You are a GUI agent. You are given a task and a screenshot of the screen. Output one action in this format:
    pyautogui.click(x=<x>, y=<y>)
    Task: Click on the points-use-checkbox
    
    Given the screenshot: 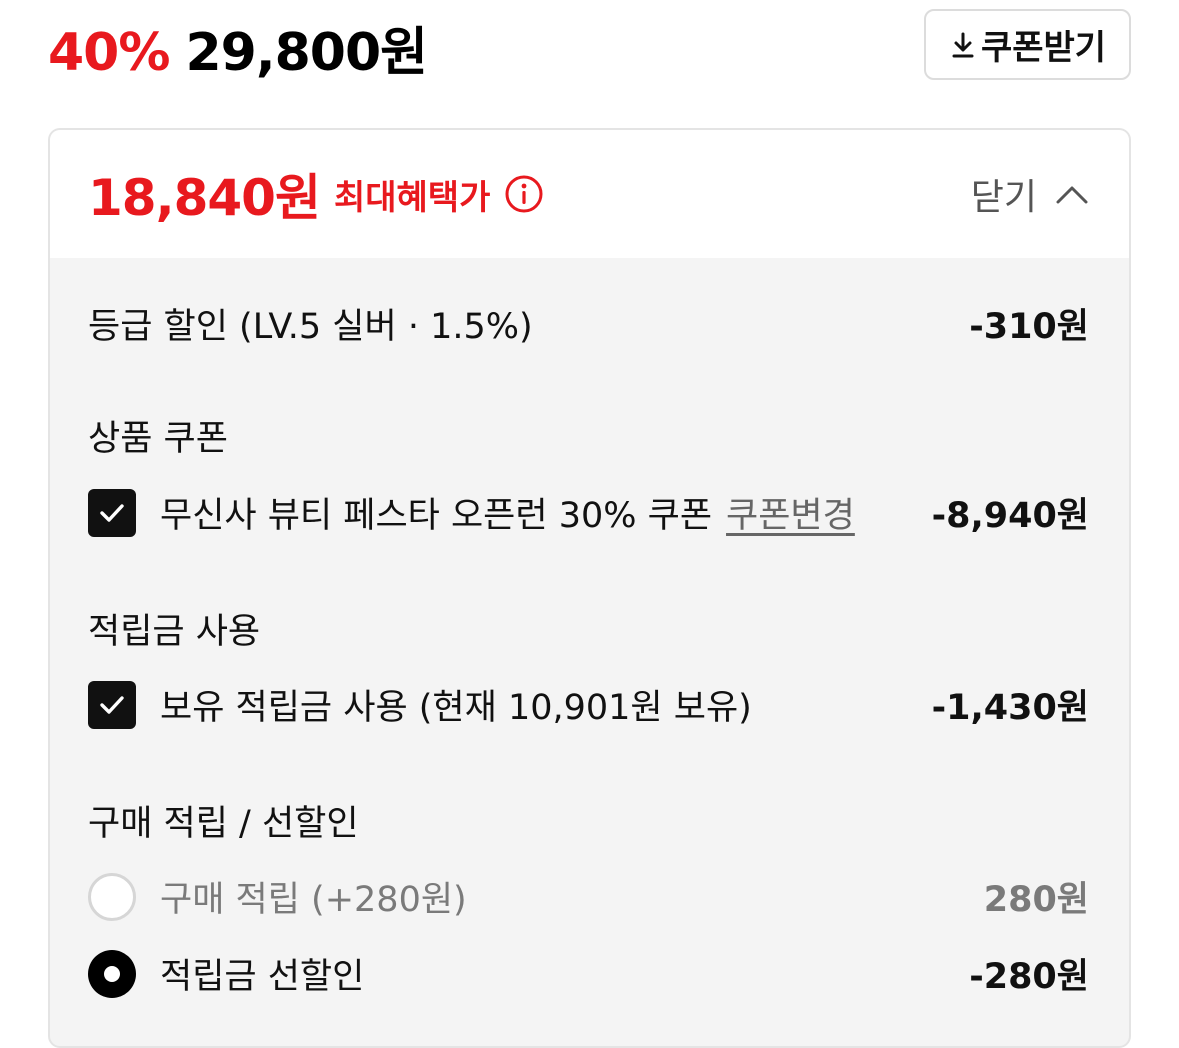 What is the action you would take?
    pyautogui.click(x=112, y=704)
    